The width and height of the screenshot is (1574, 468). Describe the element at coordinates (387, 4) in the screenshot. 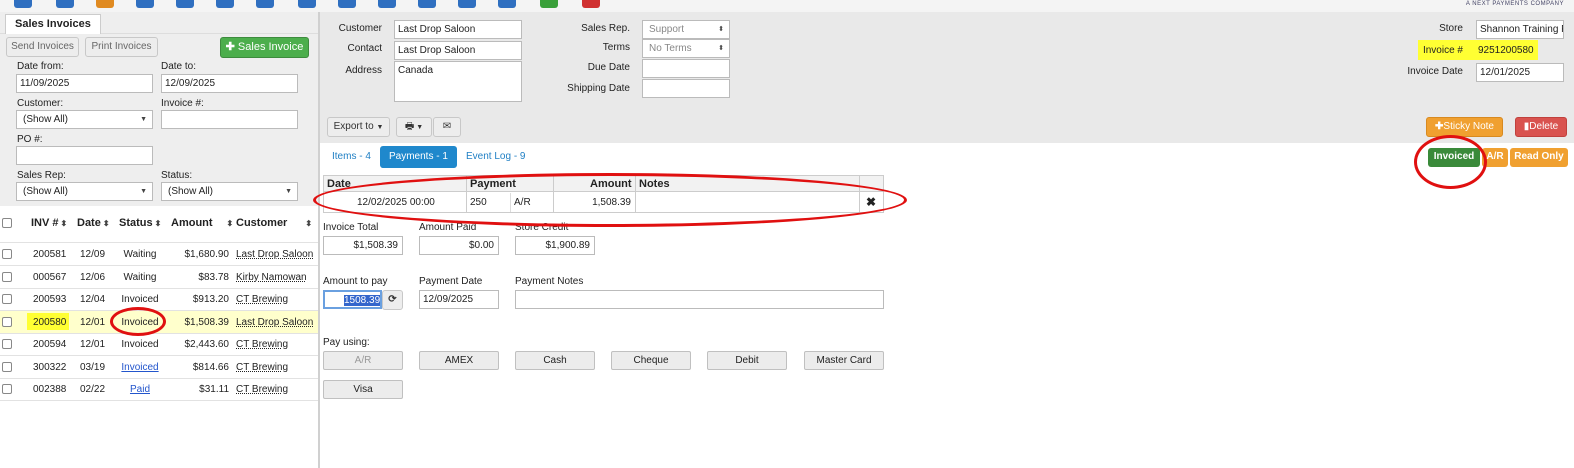

I see `refresh-icon` at that location.